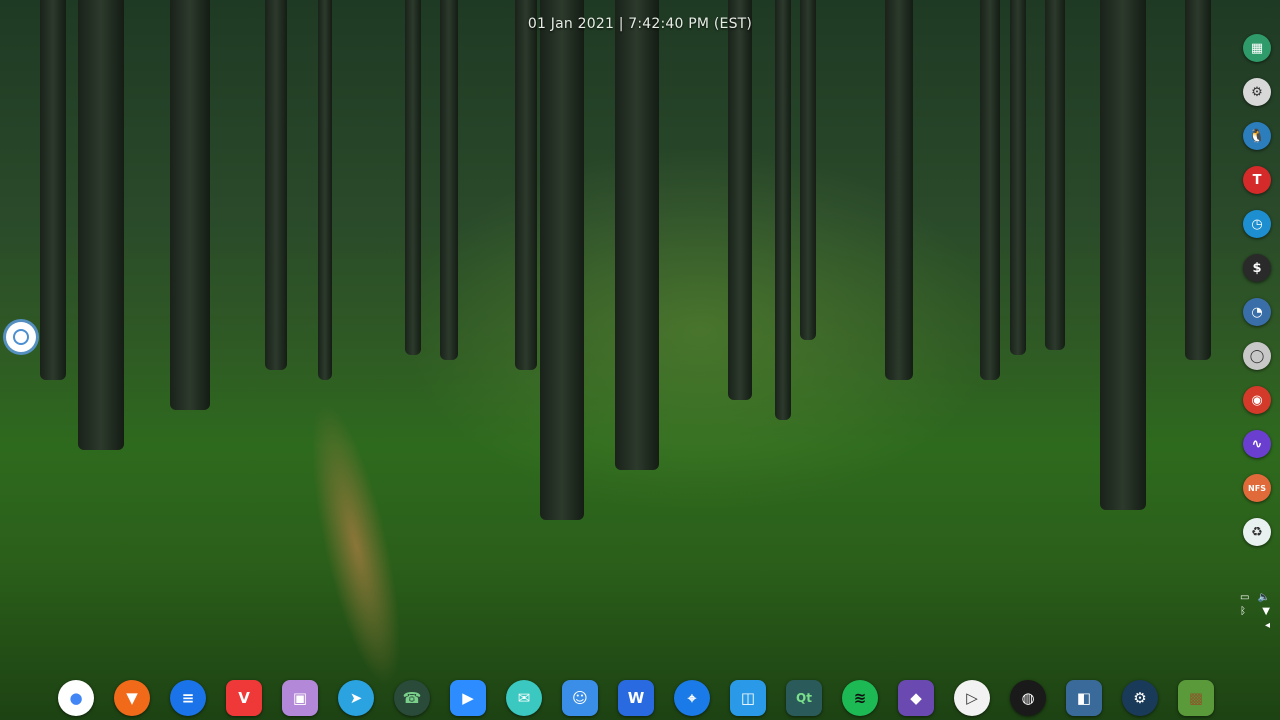  I want to click on obs-studio-icon: ◍, so click(1028, 698).